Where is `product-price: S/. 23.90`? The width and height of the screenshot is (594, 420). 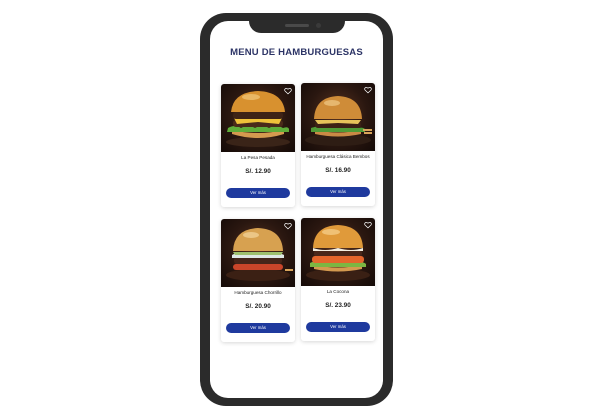
product-price: S/. 23.90 is located at coordinates (338, 305).